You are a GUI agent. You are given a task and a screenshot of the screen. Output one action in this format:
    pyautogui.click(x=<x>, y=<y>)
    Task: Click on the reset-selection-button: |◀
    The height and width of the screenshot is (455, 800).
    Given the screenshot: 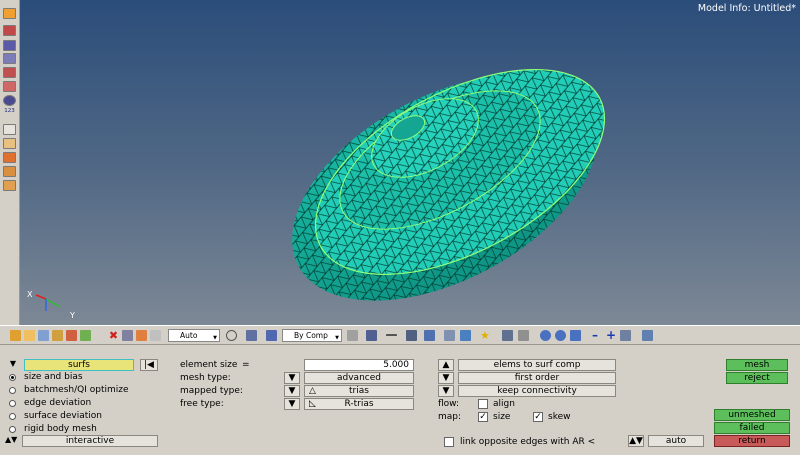 What is the action you would take?
    pyautogui.click(x=149, y=365)
    